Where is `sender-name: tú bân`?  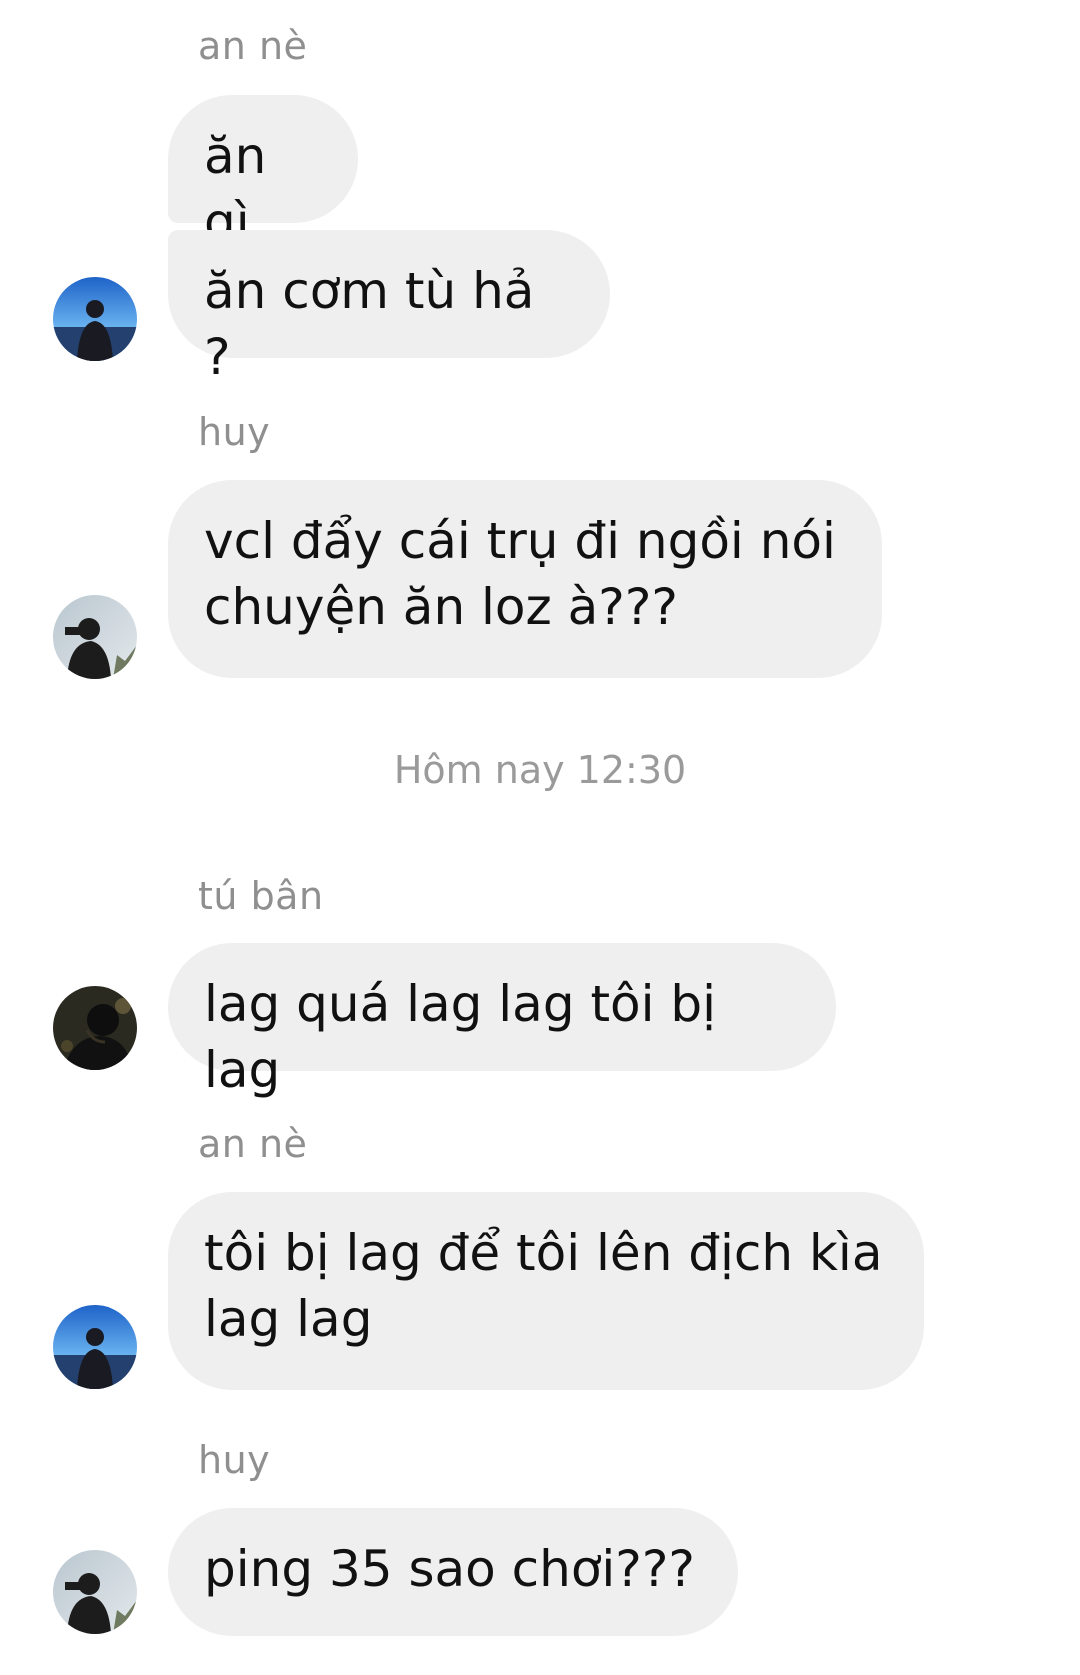 sender-name: tú bân is located at coordinates (261, 896).